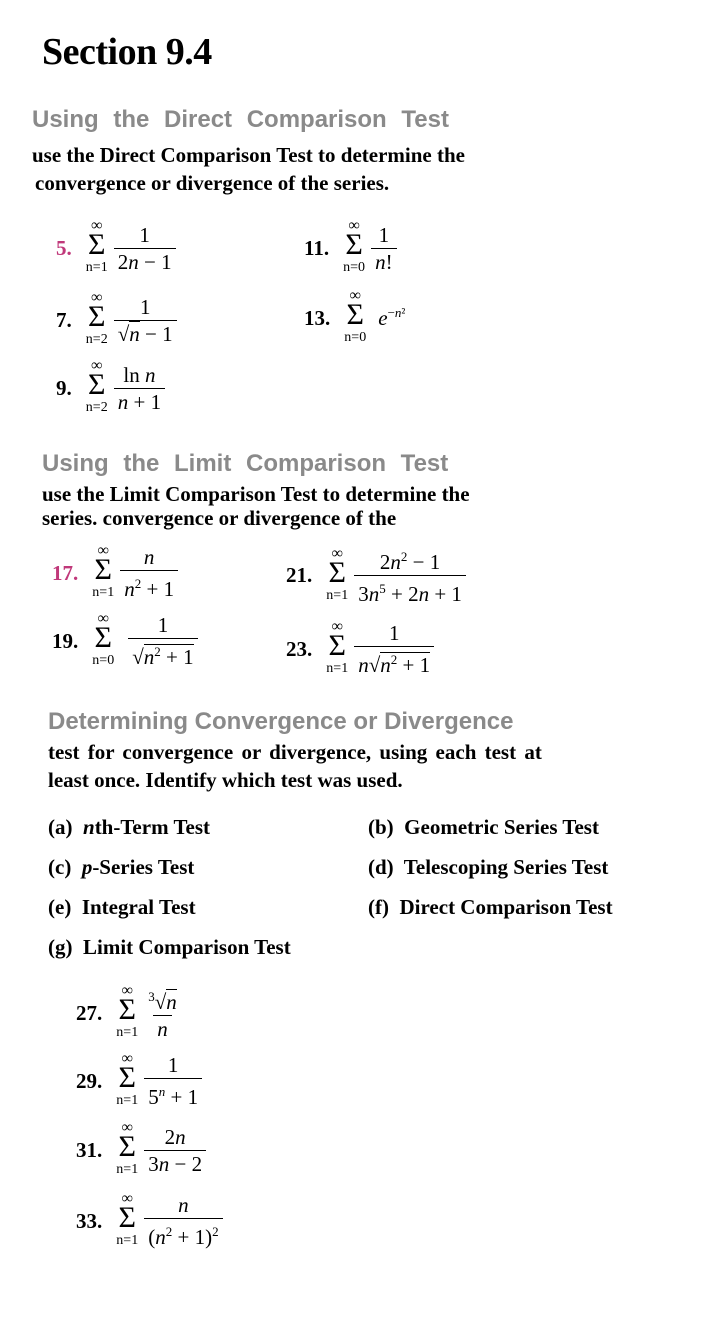 The image size is (708, 1344). Describe the element at coordinates (299, 648) in the screenshot. I see `exercise-number: 23.` at that location.